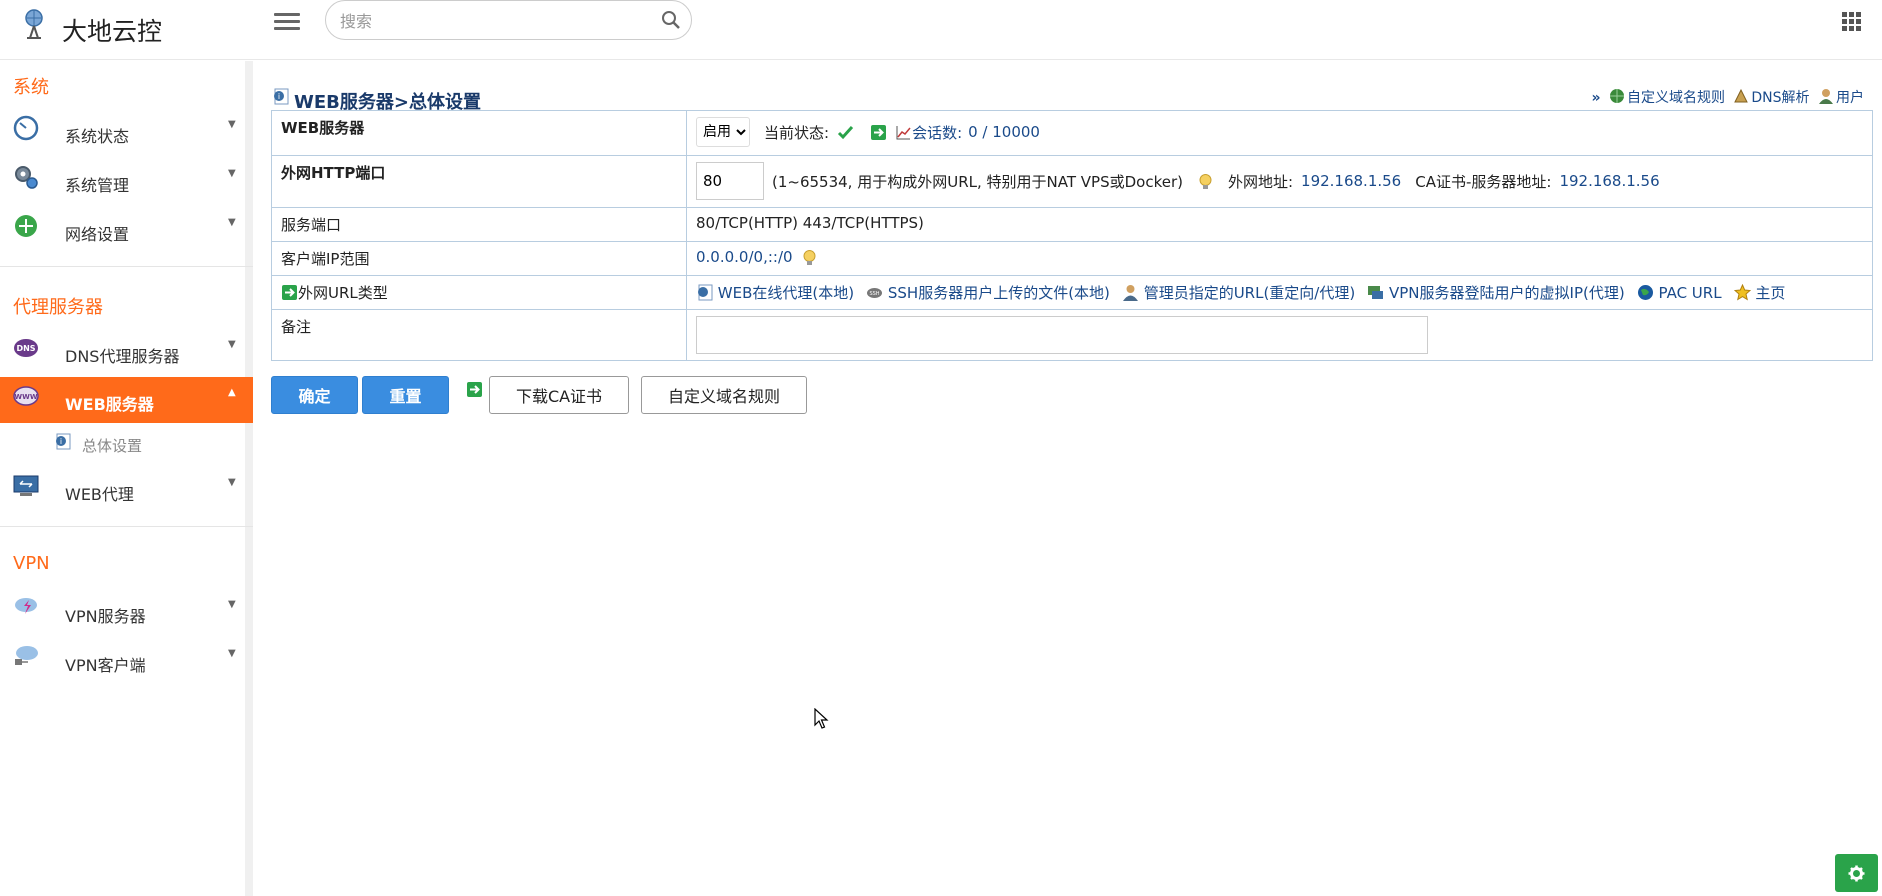 The height and width of the screenshot is (896, 1882). I want to click on search-box, so click(508, 20).